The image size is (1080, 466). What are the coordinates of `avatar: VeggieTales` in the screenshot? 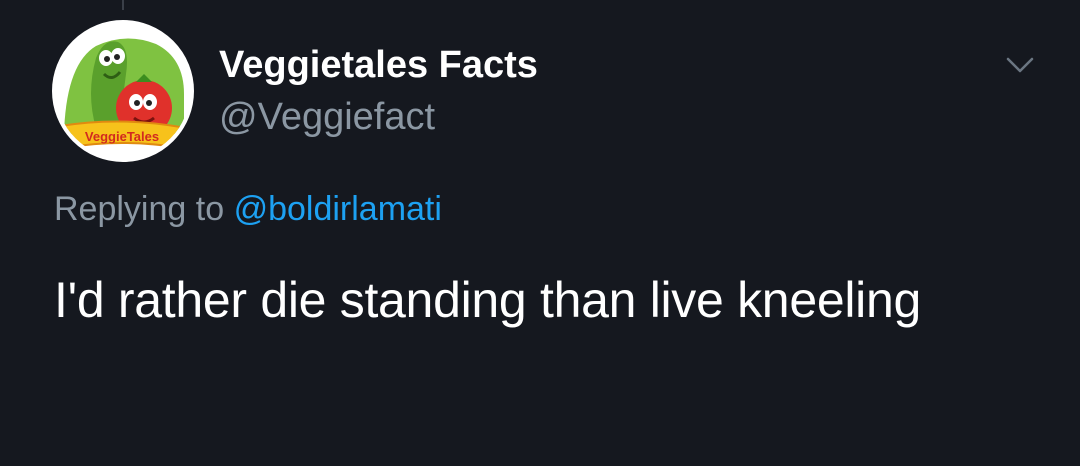 It's located at (123, 91).